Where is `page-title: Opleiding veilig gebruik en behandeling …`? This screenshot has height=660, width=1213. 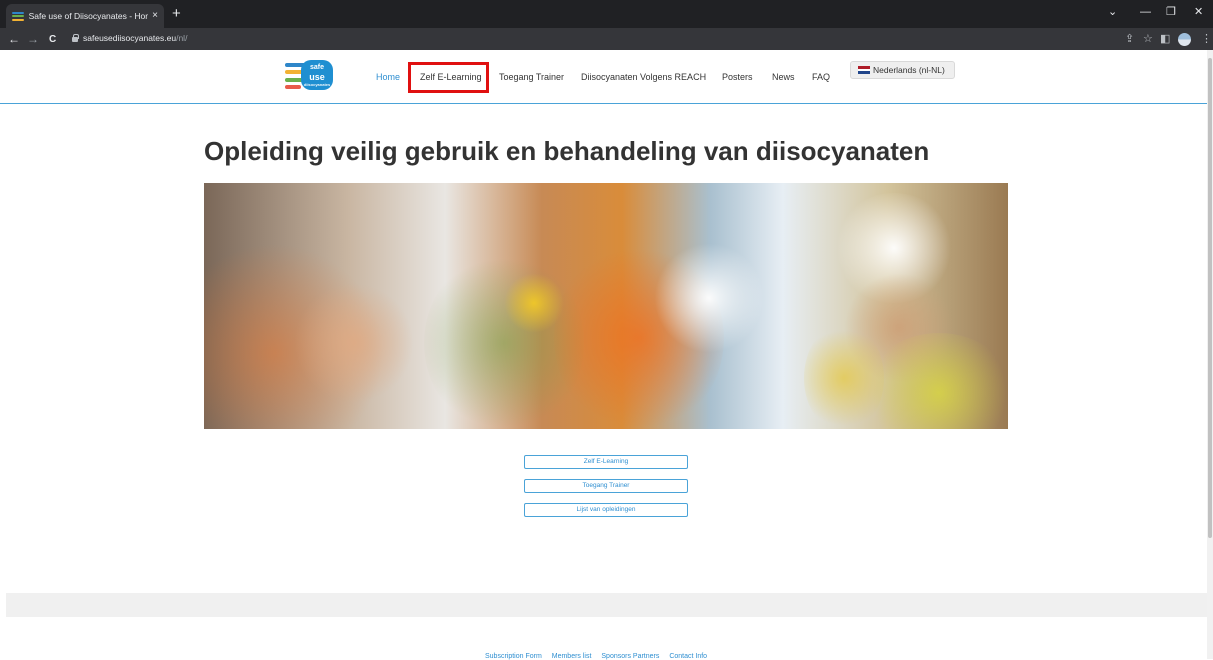 page-title: Opleiding veilig gebruik en behandeling … is located at coordinates (567, 151).